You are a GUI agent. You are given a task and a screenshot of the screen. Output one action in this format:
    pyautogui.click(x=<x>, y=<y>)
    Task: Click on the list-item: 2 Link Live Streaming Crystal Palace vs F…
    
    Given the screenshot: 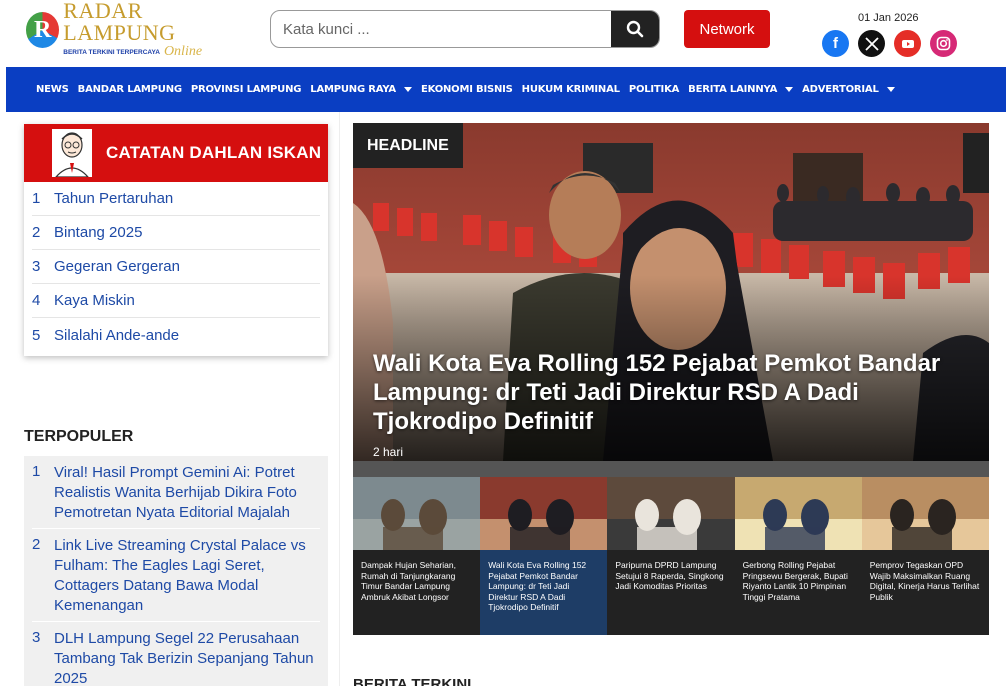 What is the action you would take?
    pyautogui.click(x=176, y=575)
    